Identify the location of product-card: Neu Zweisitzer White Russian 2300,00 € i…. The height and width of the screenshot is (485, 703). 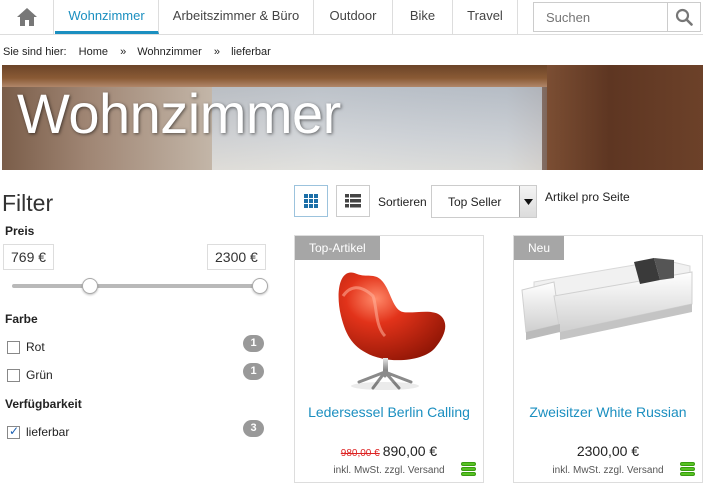
(608, 359).